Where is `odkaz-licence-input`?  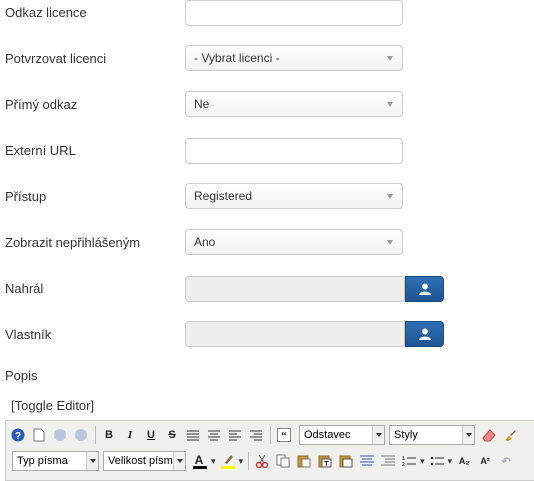
odkaz-licence-input is located at coordinates (294, 13).